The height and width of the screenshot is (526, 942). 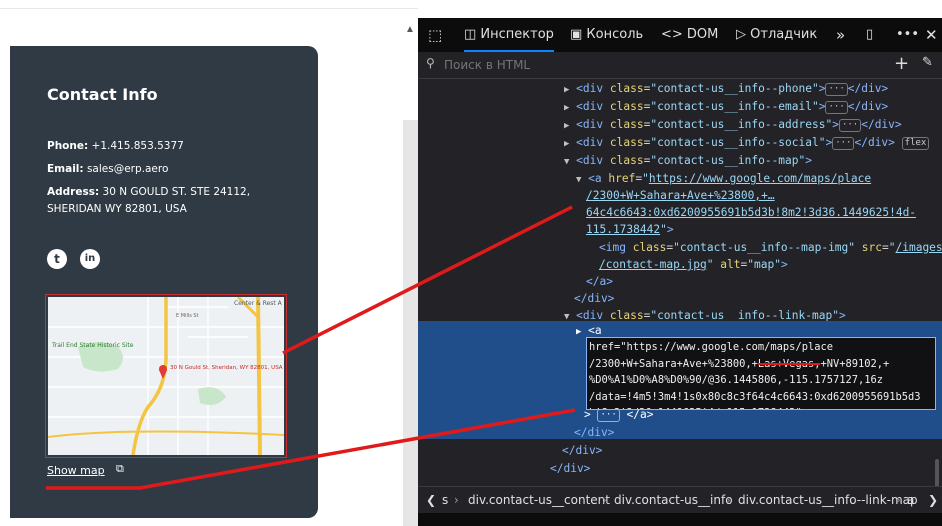 I want to click on external-link-icon: ⧉, so click(x=120, y=469).